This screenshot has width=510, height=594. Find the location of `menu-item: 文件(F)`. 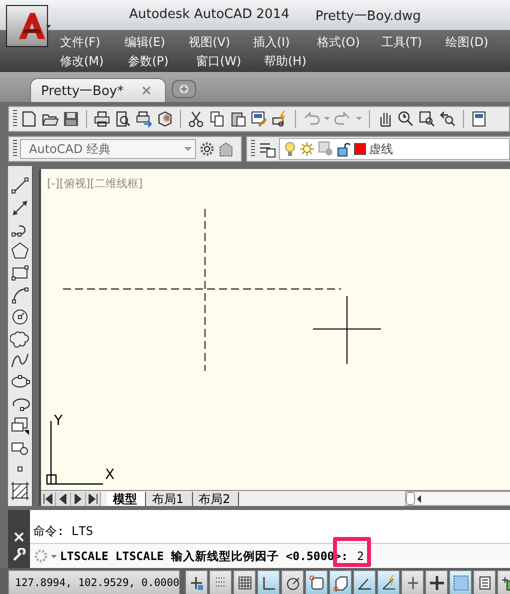

menu-item: 文件(F) is located at coordinates (92, 42).